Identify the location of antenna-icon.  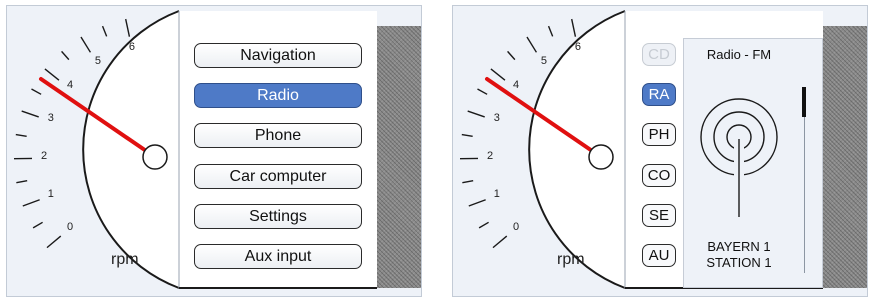
(739, 157).